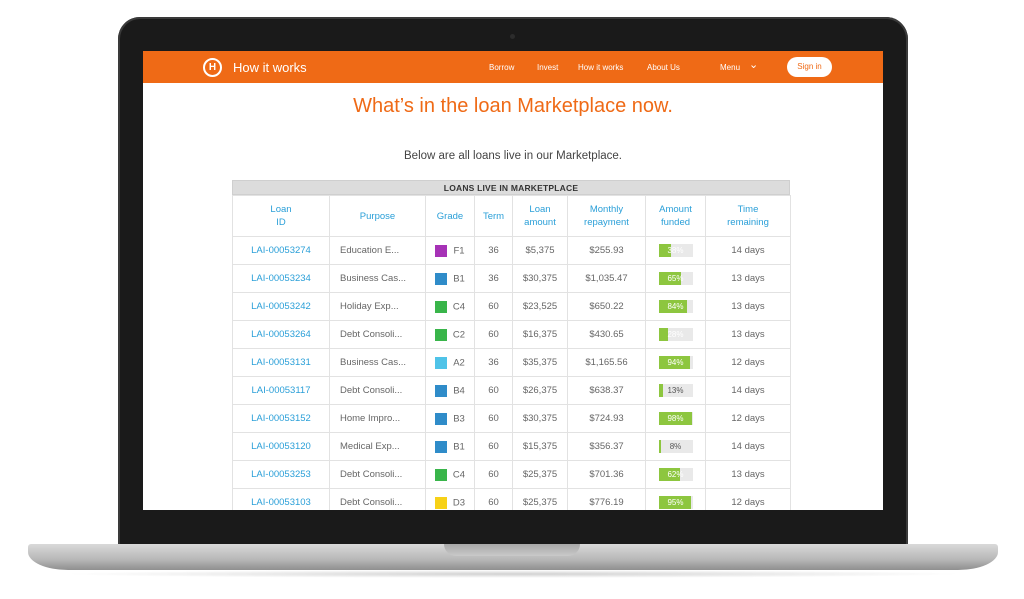  Describe the element at coordinates (281, 306) in the screenshot. I see `loan-id-link: LAI-00053242` at that location.